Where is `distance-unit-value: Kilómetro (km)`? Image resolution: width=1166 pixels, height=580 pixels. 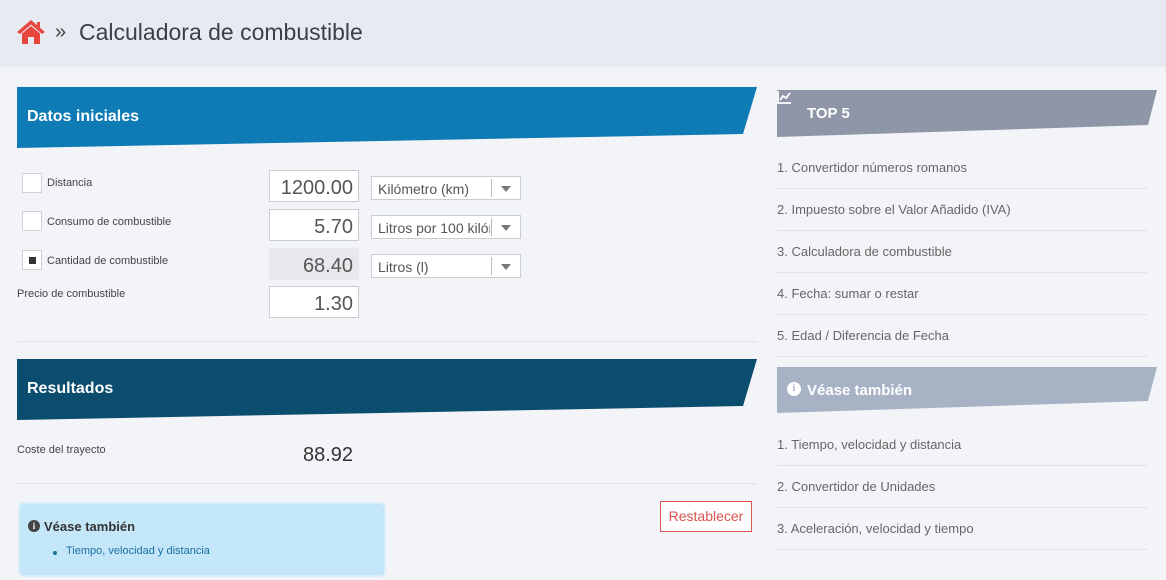 distance-unit-value: Kilómetro (km) is located at coordinates (424, 189).